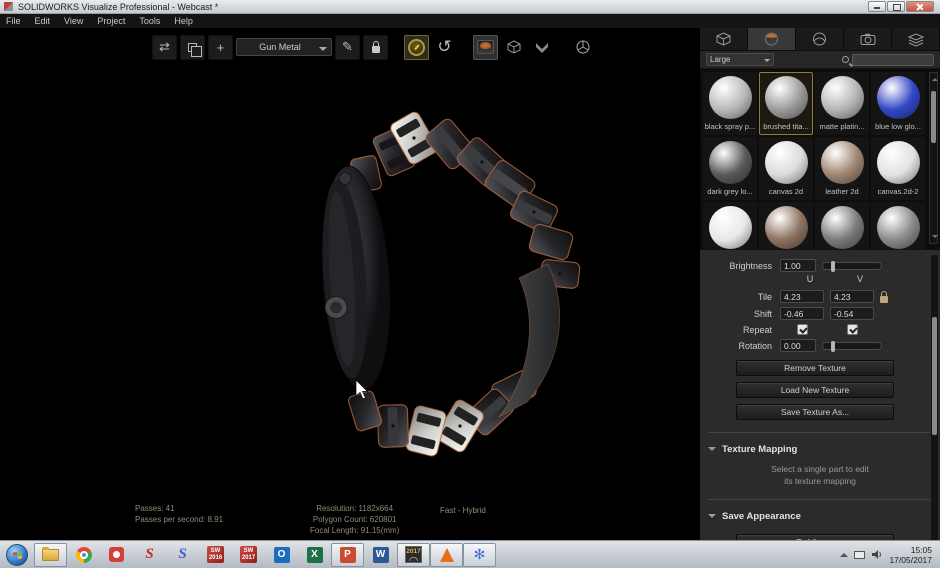 The height and width of the screenshot is (568, 940). What do you see at coordinates (935, 238) in the screenshot?
I see `scroll-down-icon` at bounding box center [935, 238].